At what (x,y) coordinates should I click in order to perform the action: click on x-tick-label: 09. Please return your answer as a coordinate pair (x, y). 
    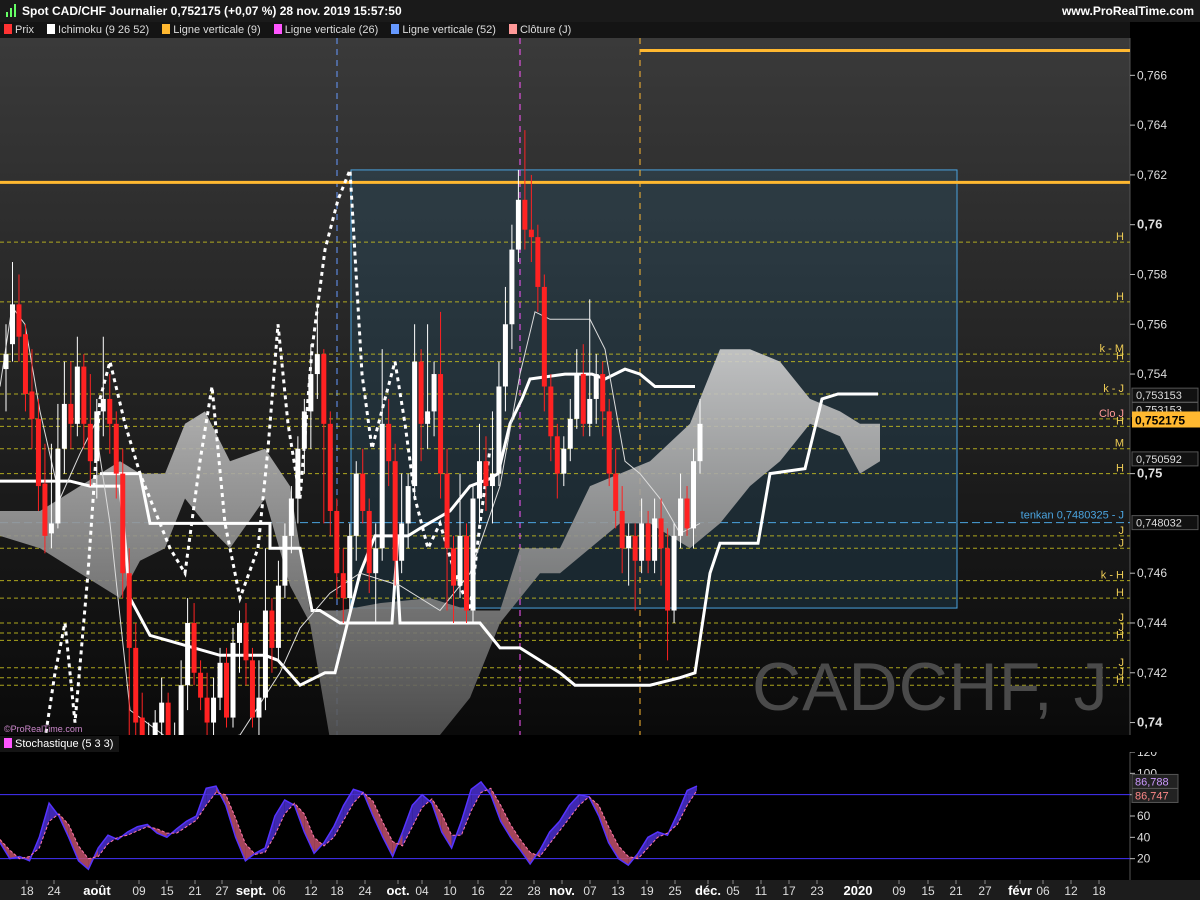
    Looking at the image, I should click on (139, 891).